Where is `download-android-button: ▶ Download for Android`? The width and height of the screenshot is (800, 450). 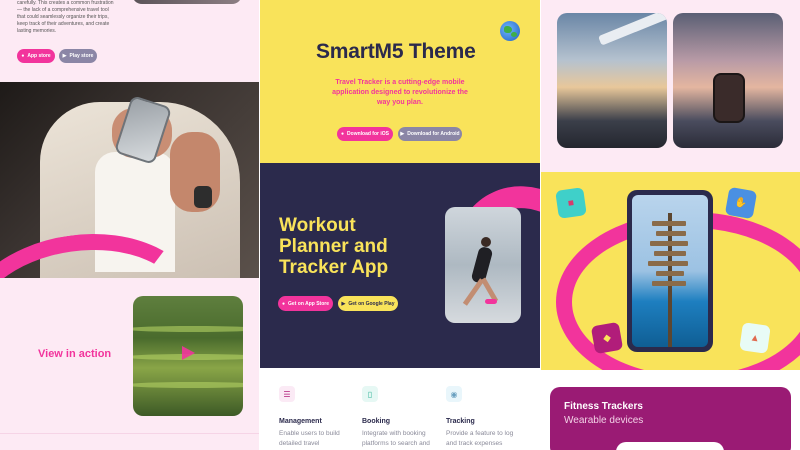
download-android-button: ▶ Download for Android is located at coordinates (430, 134).